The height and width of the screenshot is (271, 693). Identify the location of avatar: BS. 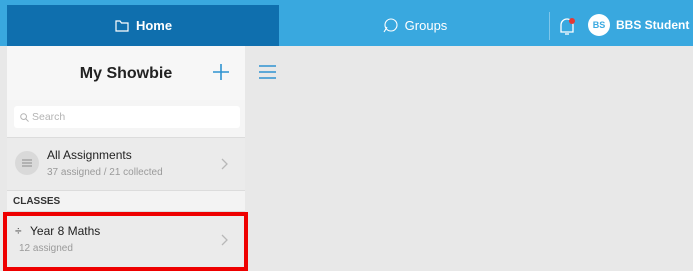
(599, 25).